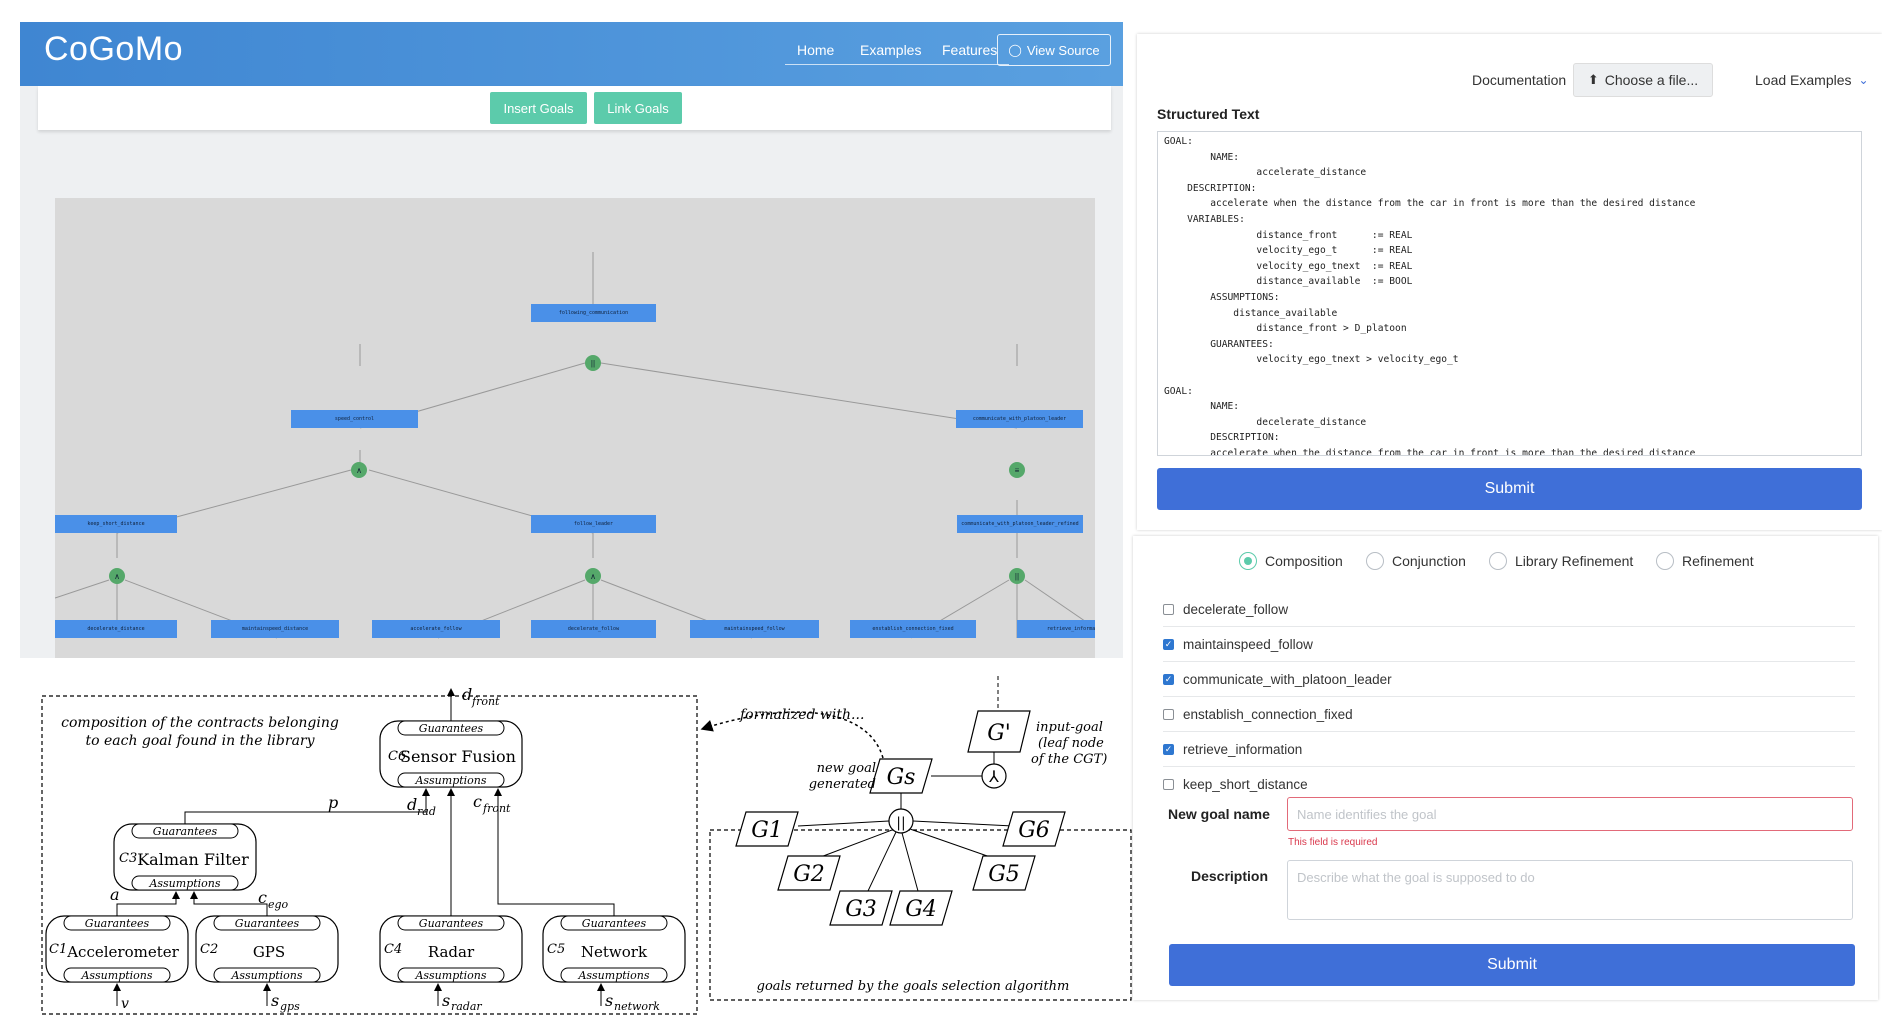 The image size is (1882, 1022). Describe the element at coordinates (593, 524) in the screenshot. I see `graph-node: follow_leader` at that location.